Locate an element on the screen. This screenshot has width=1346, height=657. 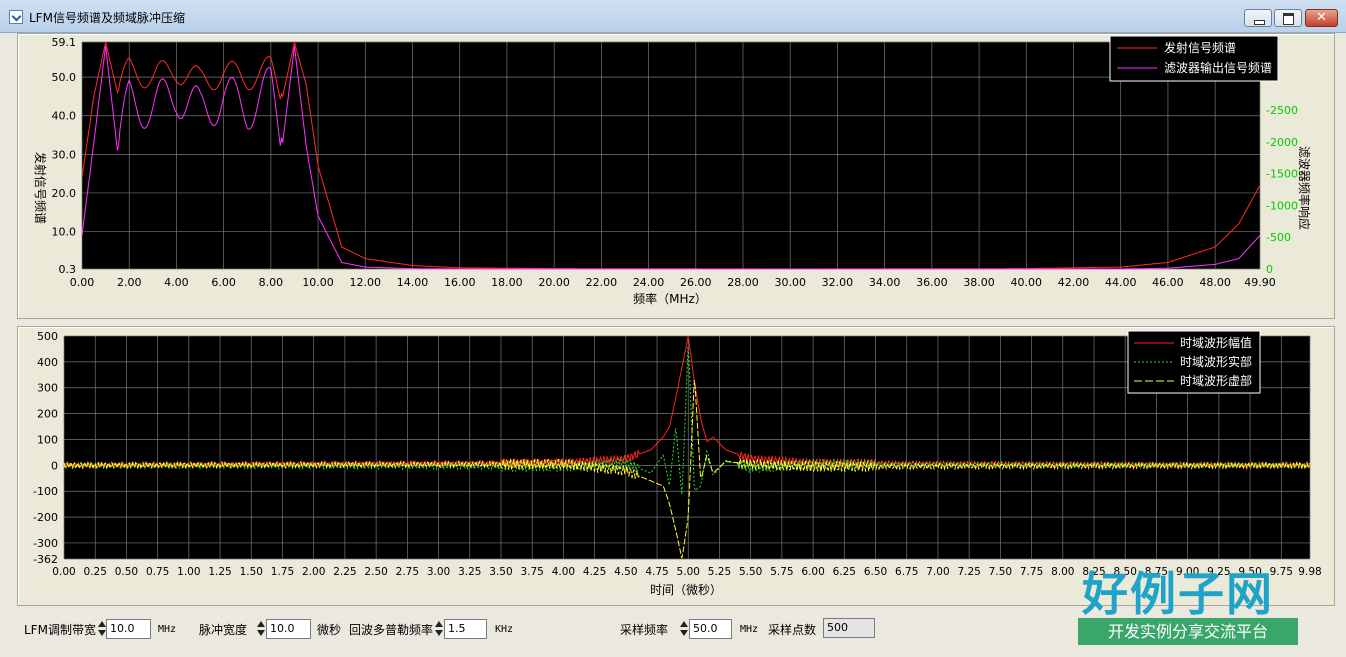
timedomain-legend: 时域波形幅值 时域波形实部 时域波形虚部 is located at coordinates (1194, 362).